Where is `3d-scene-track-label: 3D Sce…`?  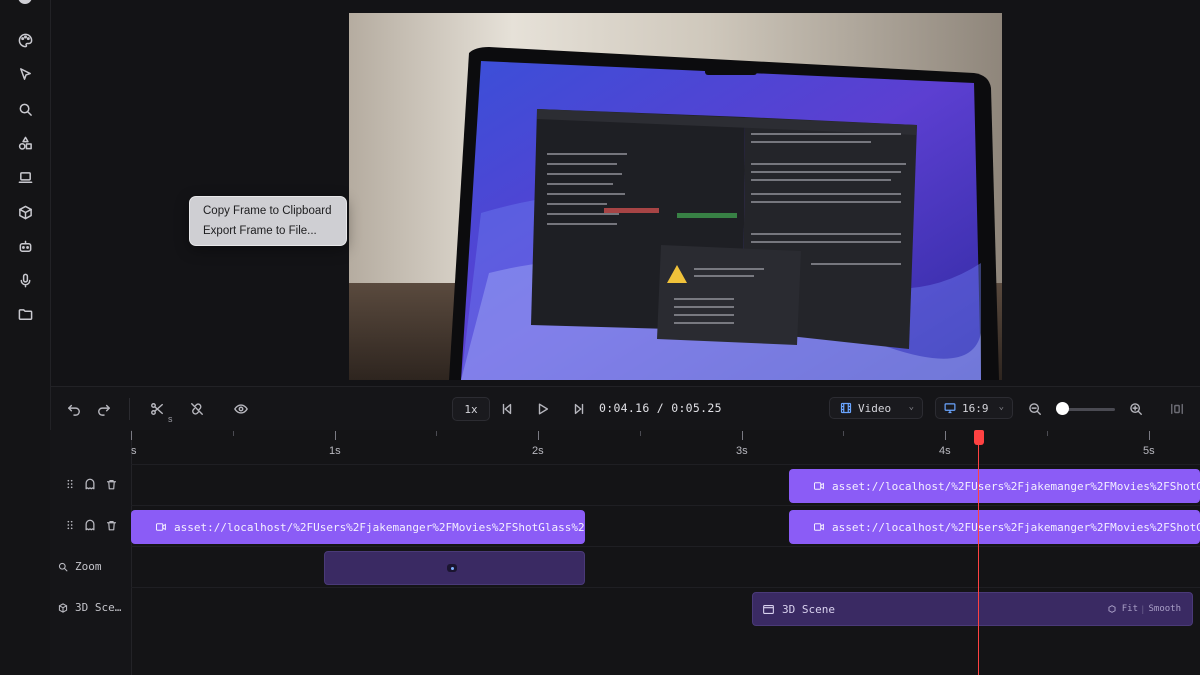 3d-scene-track-label: 3D Sce… is located at coordinates (89, 607).